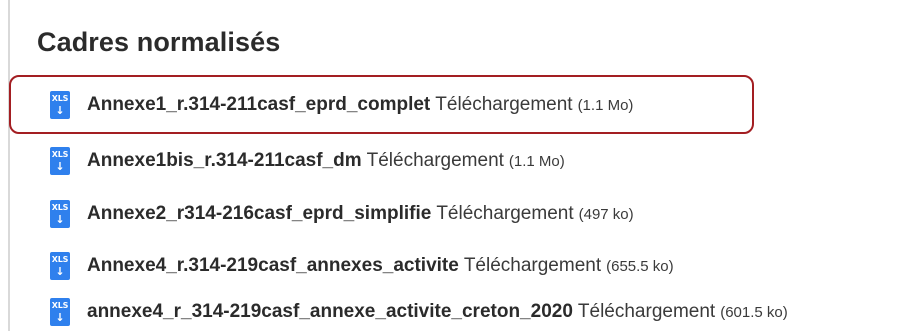  What do you see at coordinates (640, 266) in the screenshot?
I see `file-size: (655.5 ko)` at bounding box center [640, 266].